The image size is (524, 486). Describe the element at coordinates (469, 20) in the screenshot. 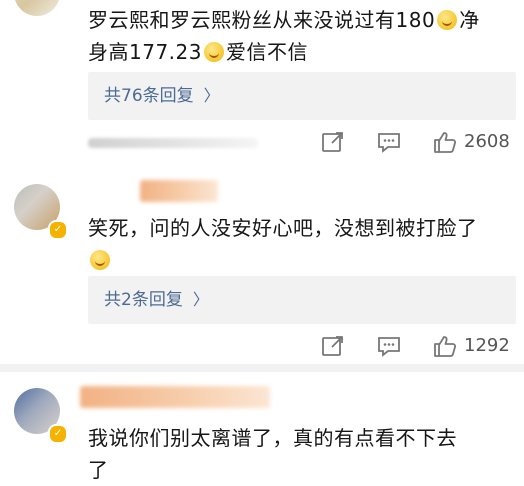

I see `comment-text-part: 净` at that location.